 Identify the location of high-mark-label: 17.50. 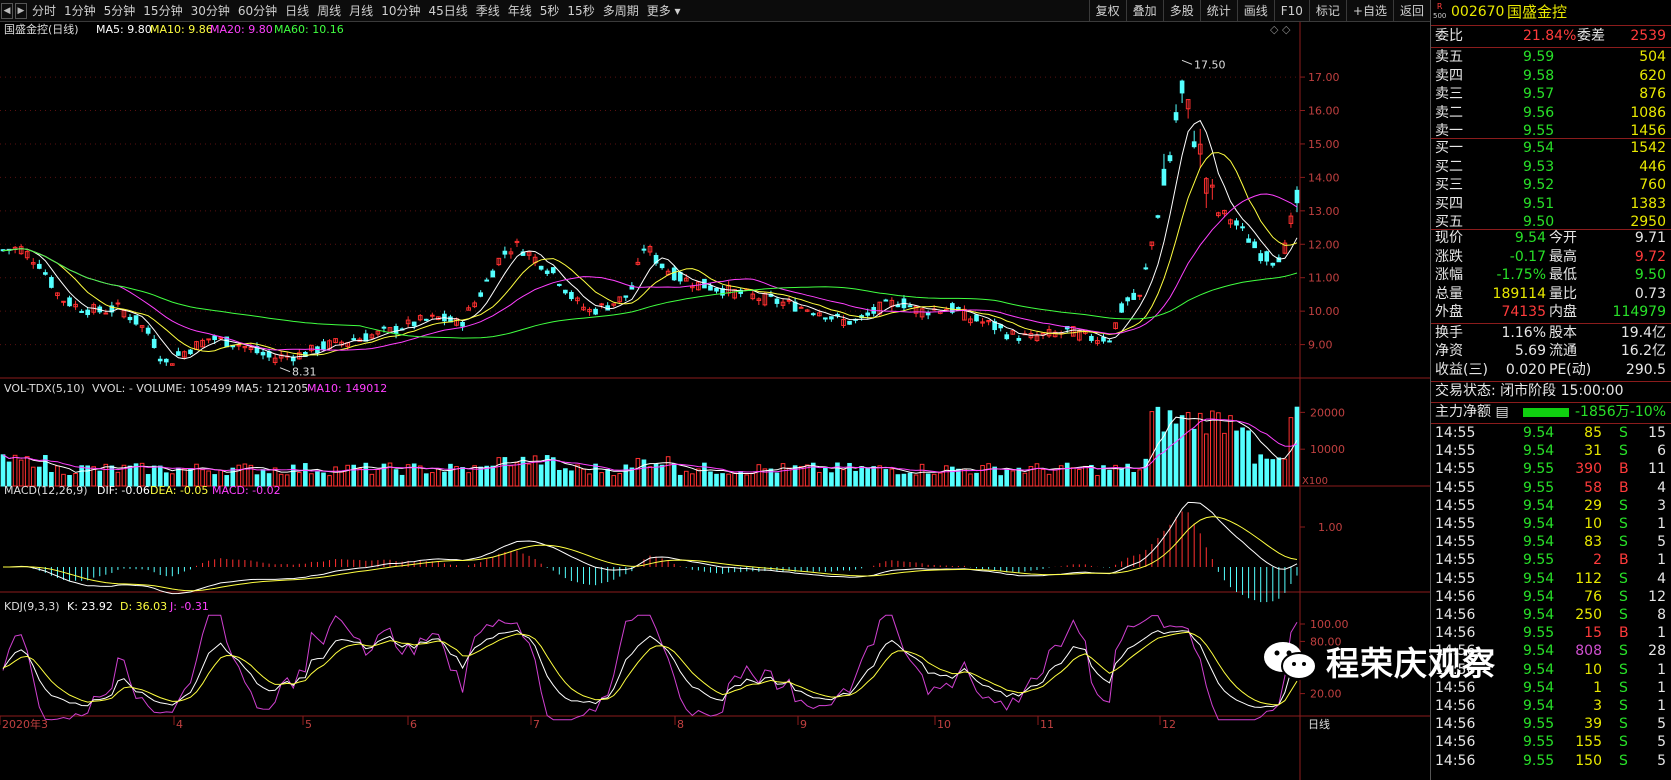
(1210, 64).